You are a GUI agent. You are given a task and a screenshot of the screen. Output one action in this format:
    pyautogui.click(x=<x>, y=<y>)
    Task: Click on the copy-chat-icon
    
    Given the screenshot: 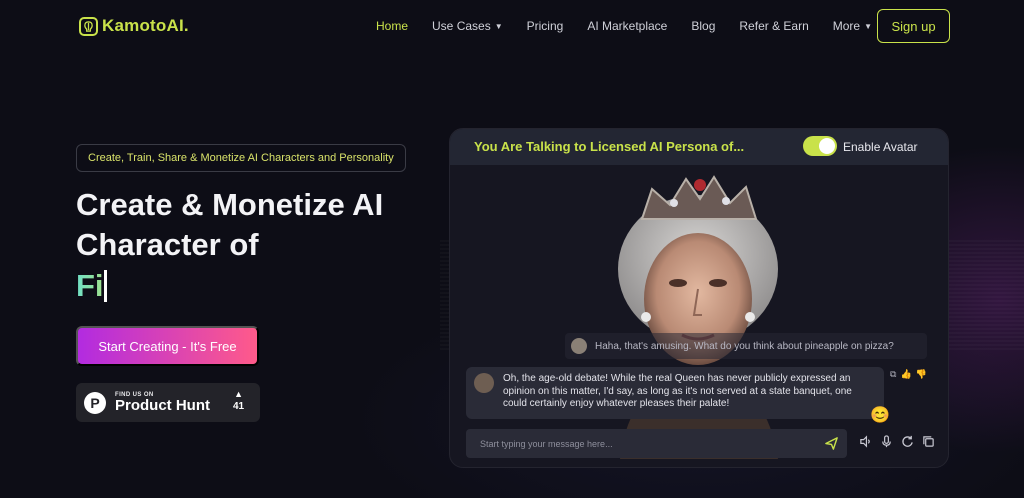 What is the action you would take?
    pyautogui.click(x=928, y=441)
    